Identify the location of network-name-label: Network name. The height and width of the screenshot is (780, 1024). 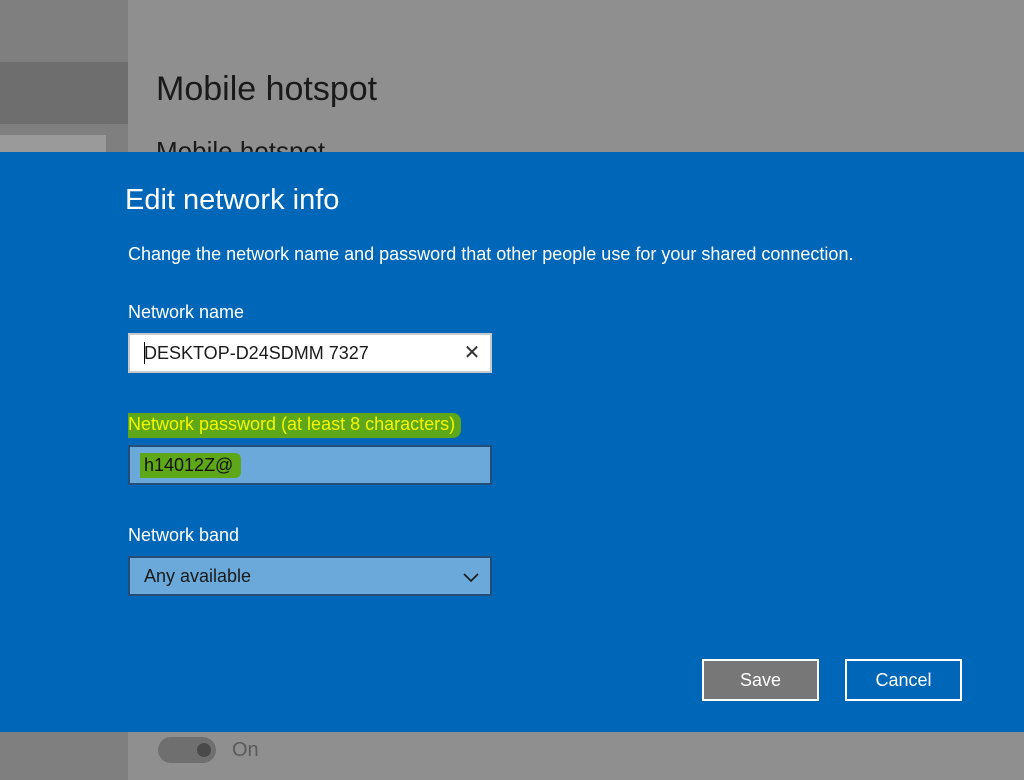
(186, 312).